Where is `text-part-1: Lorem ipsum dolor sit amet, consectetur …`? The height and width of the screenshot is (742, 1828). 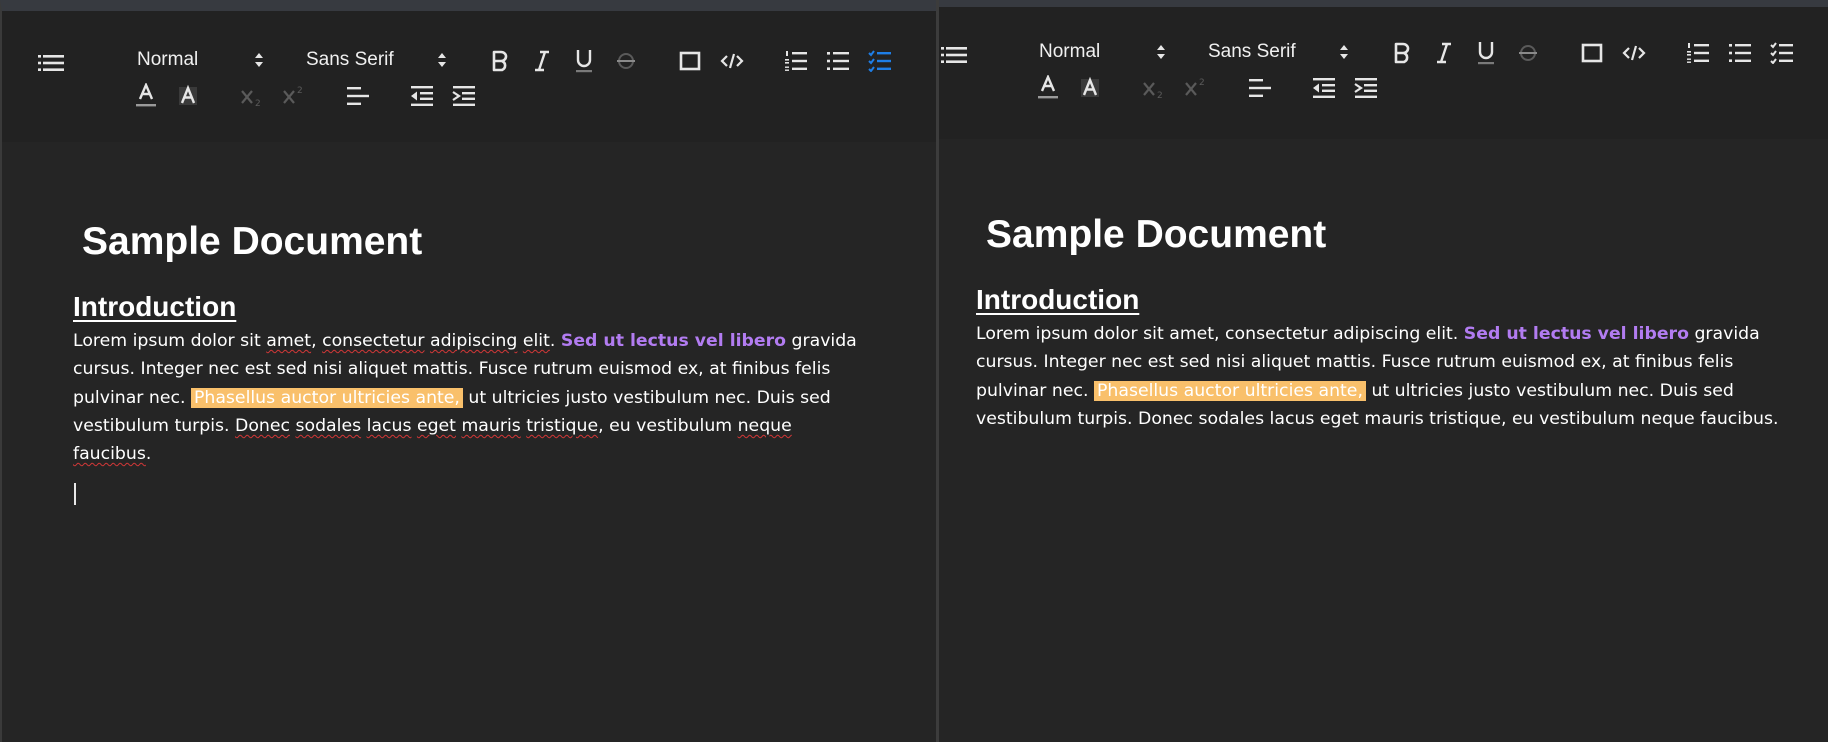 text-part-1: Lorem ipsum dolor sit amet, consectetur … is located at coordinates (1217, 334).